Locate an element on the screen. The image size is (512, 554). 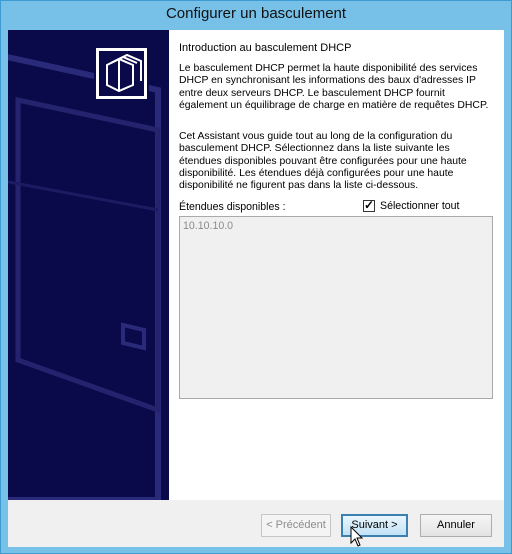
scopes-label: Étendues disponibles : is located at coordinates (232, 207).